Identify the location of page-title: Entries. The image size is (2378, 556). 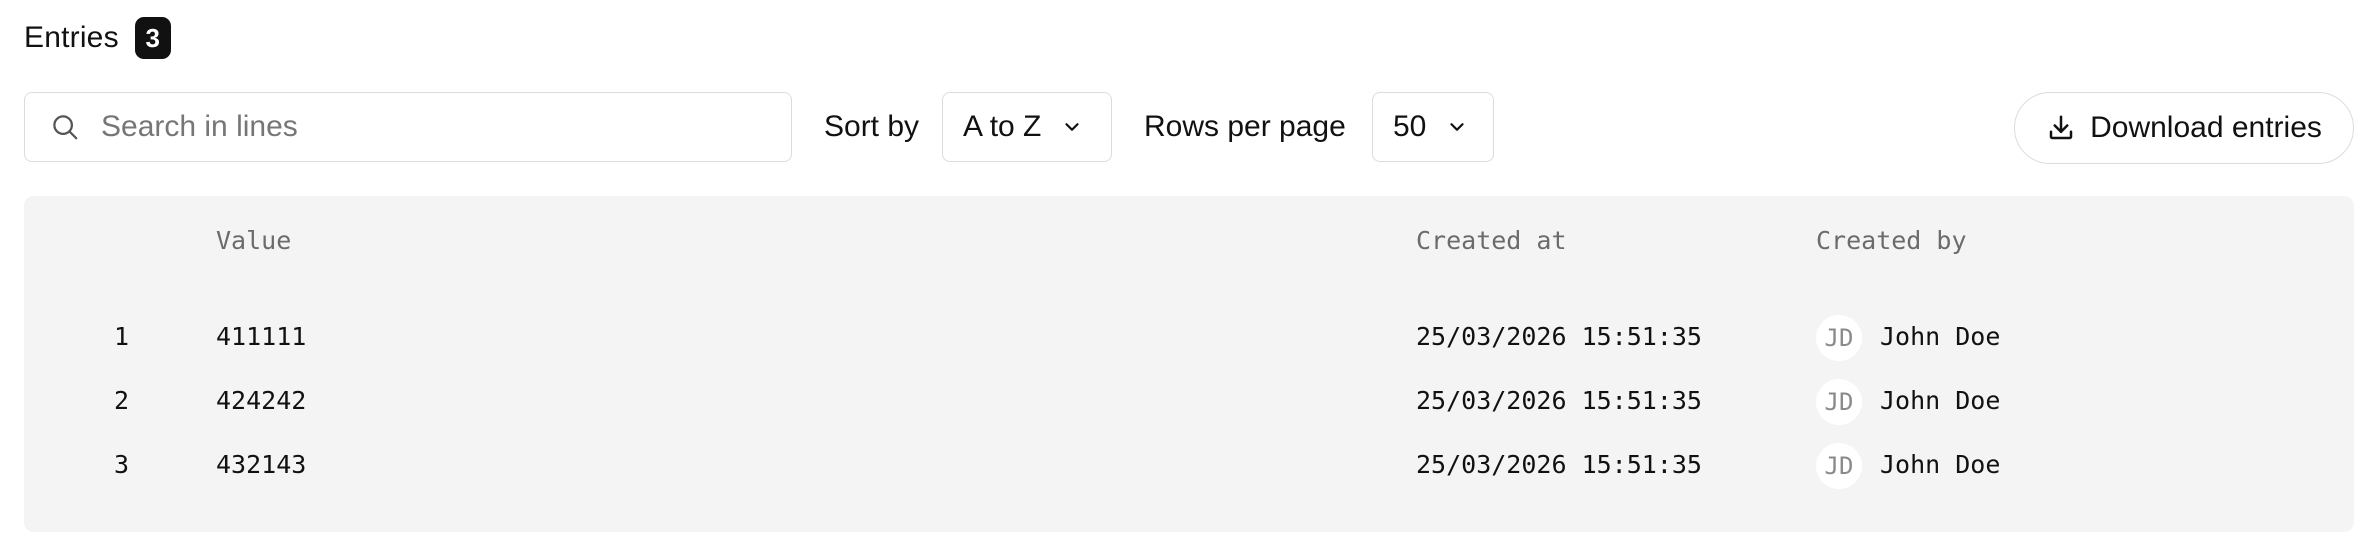
(71, 37).